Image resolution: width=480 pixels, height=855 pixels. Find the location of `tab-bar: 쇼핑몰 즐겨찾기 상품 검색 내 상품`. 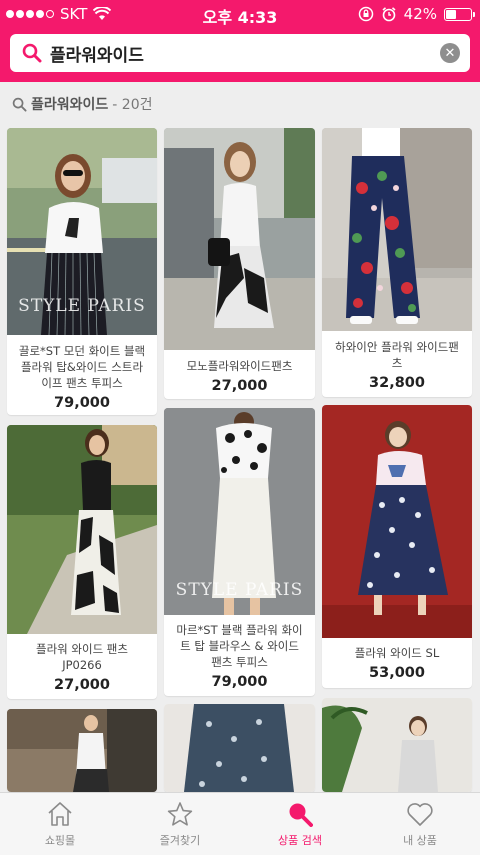

tab-bar: 쇼핑몰 즐겨찾기 상품 검색 내 상품 is located at coordinates (240, 823).